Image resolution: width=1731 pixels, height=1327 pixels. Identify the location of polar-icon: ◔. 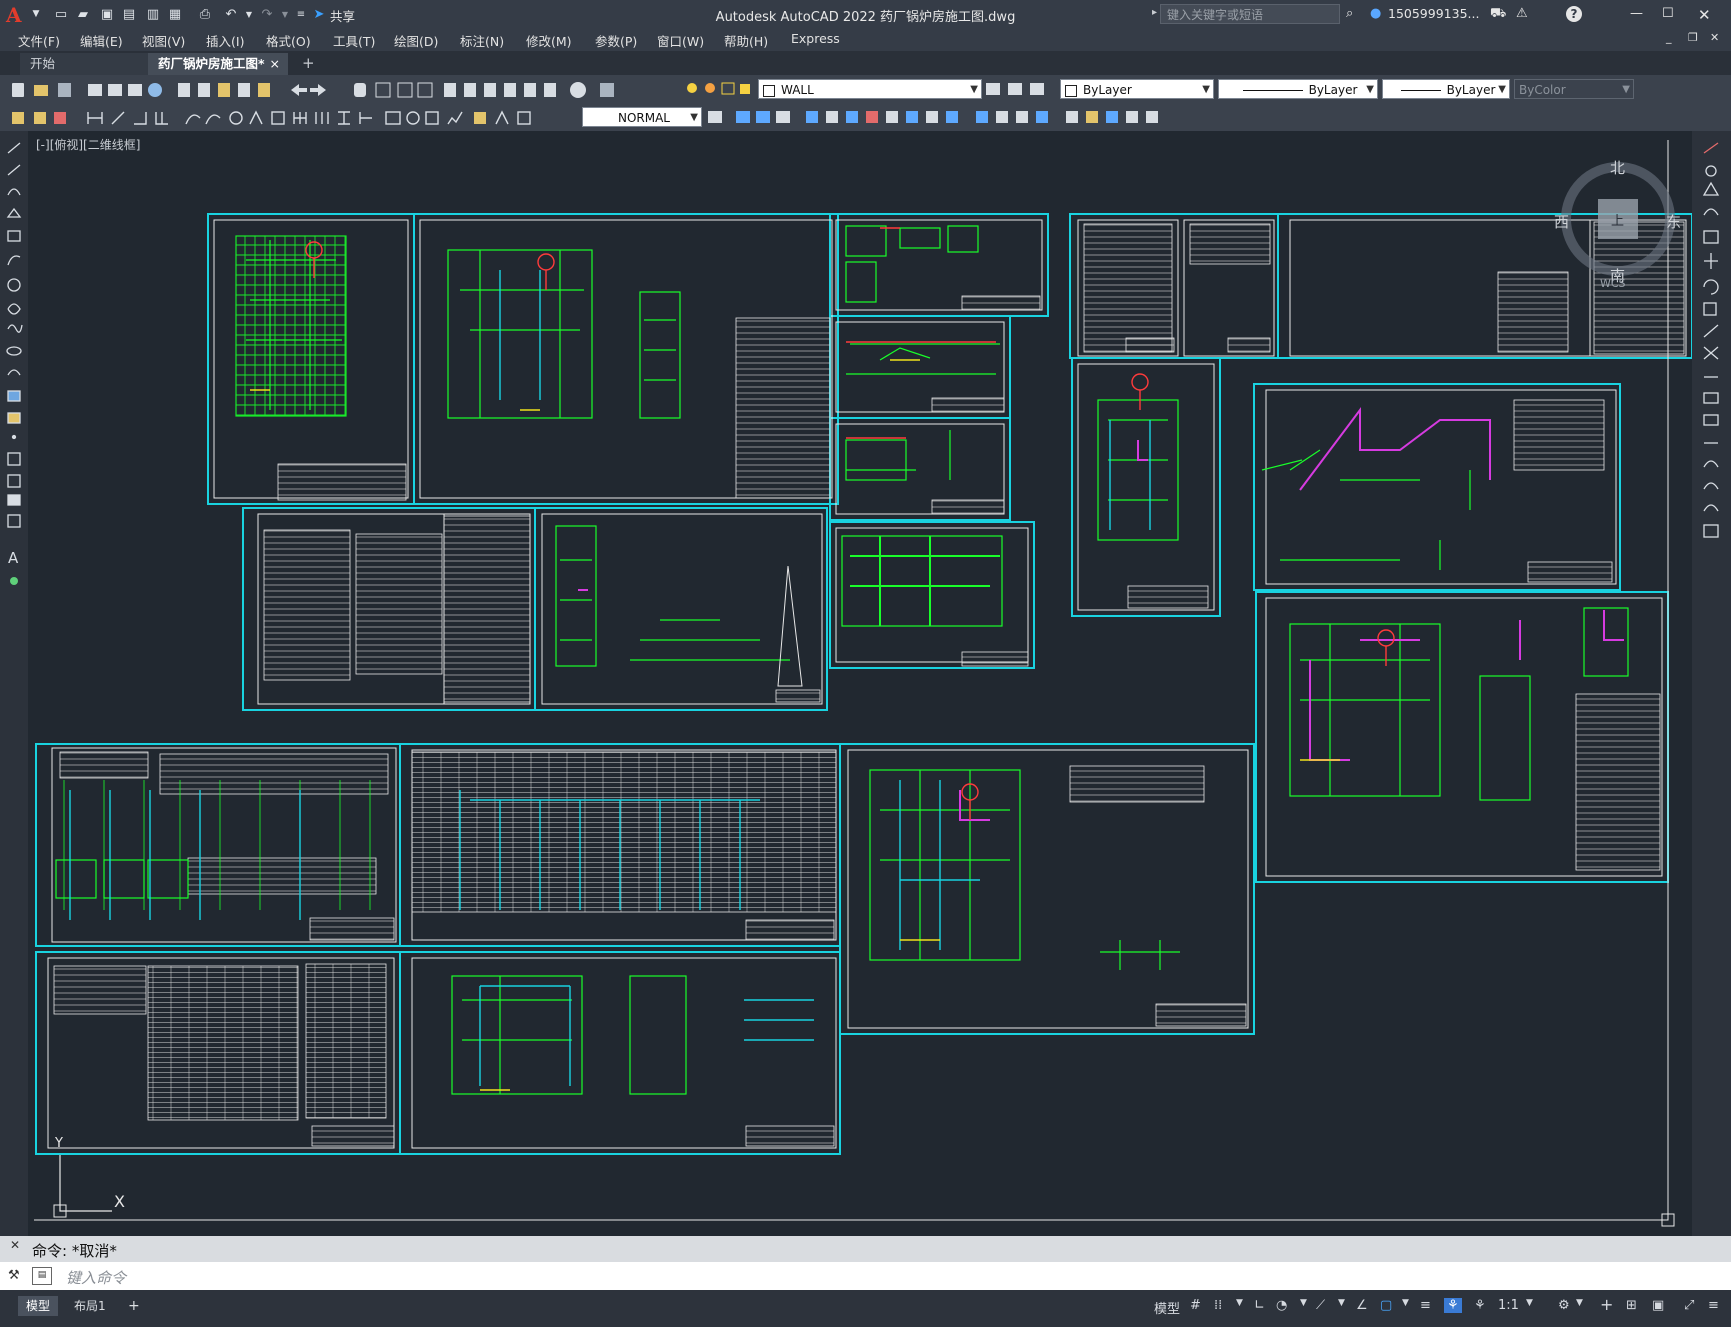
(1281, 1305).